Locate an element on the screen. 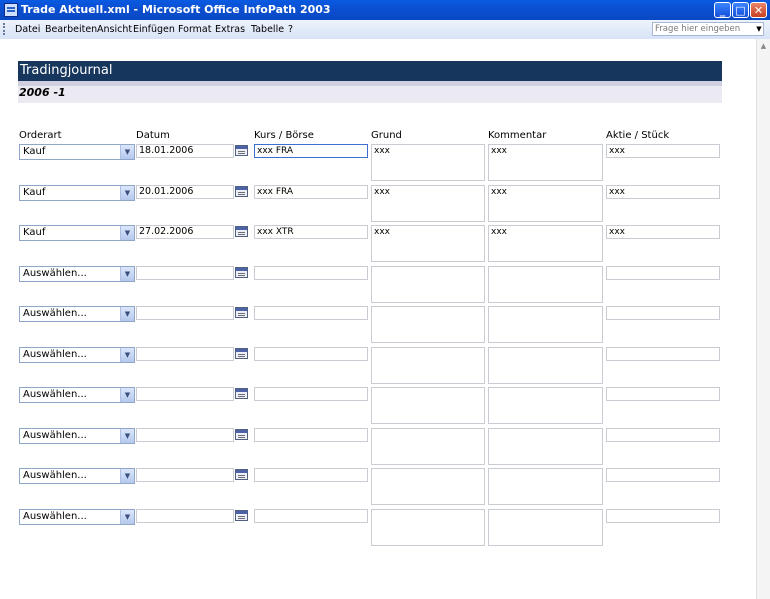  menu-bearbeiten: Bearbeiten is located at coordinates (71, 29).